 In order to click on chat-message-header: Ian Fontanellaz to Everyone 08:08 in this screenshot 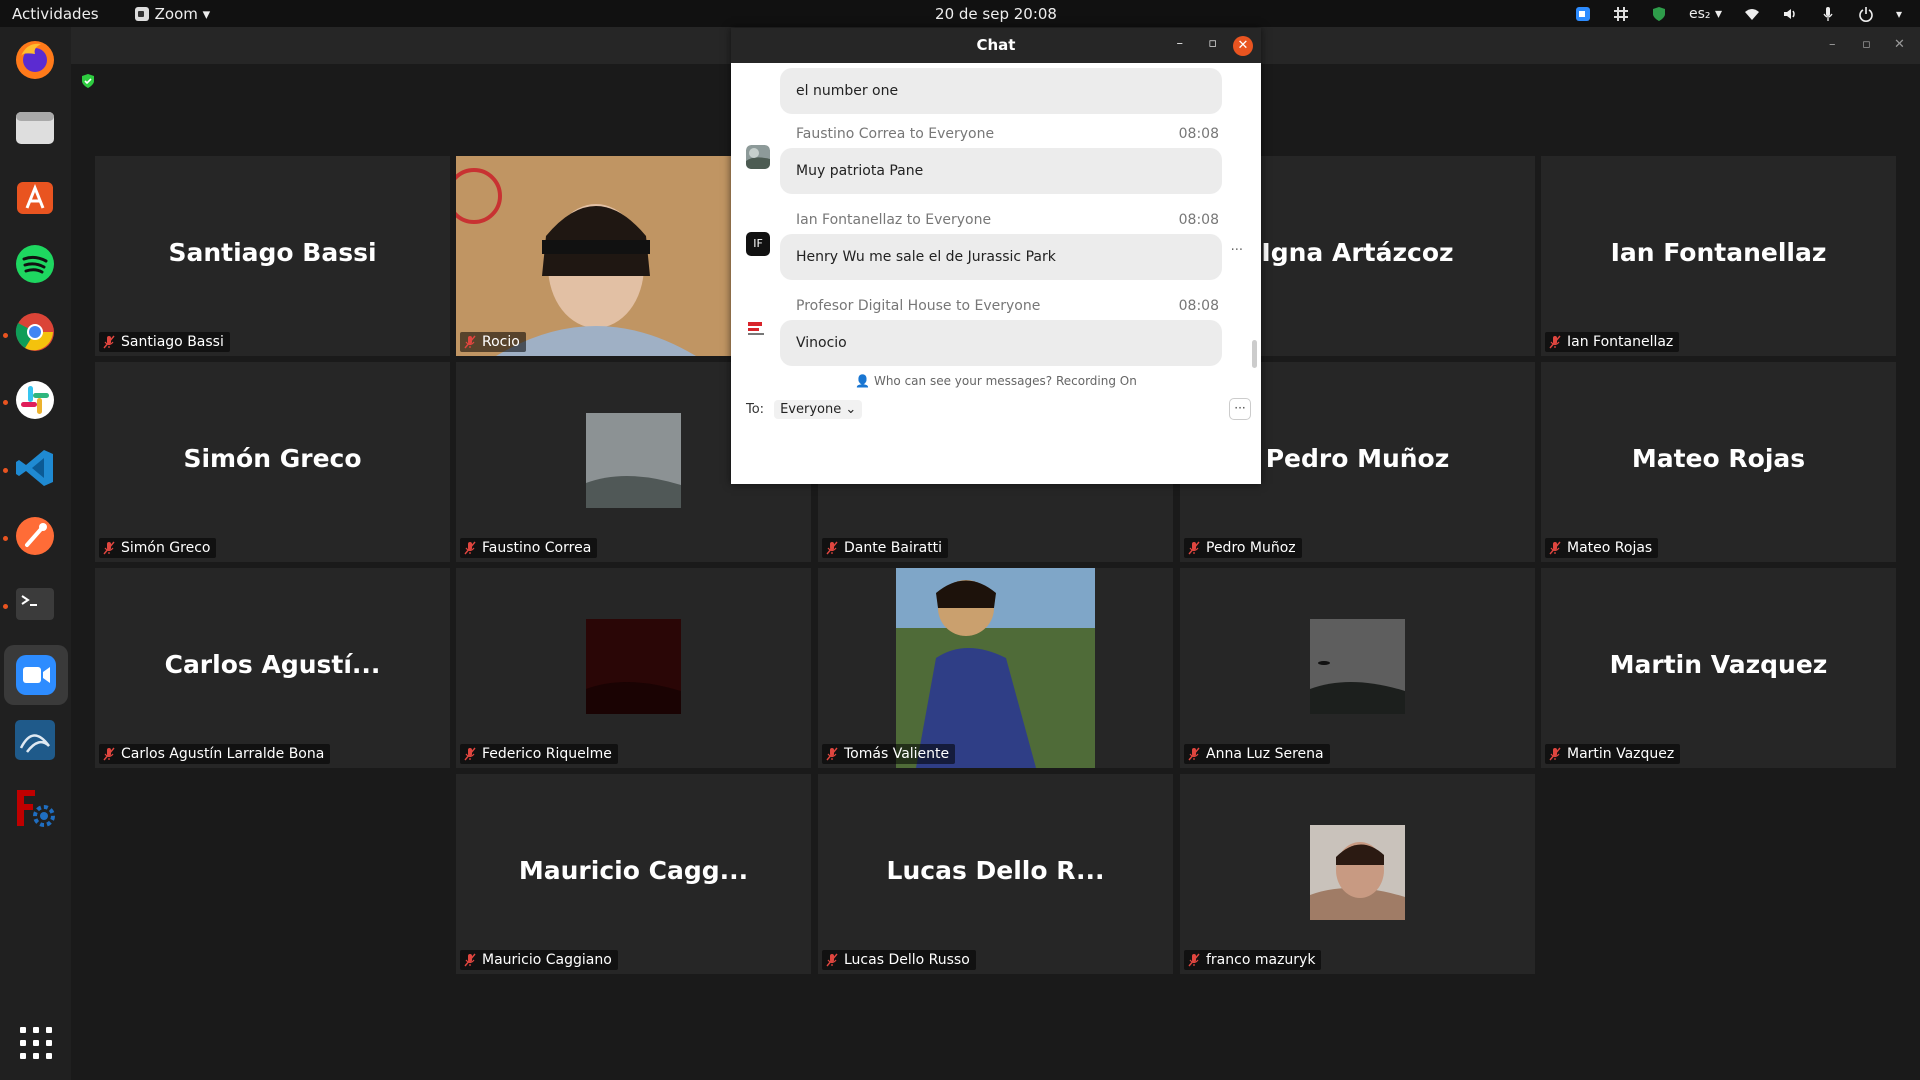, I will do `click(1007, 220)`.